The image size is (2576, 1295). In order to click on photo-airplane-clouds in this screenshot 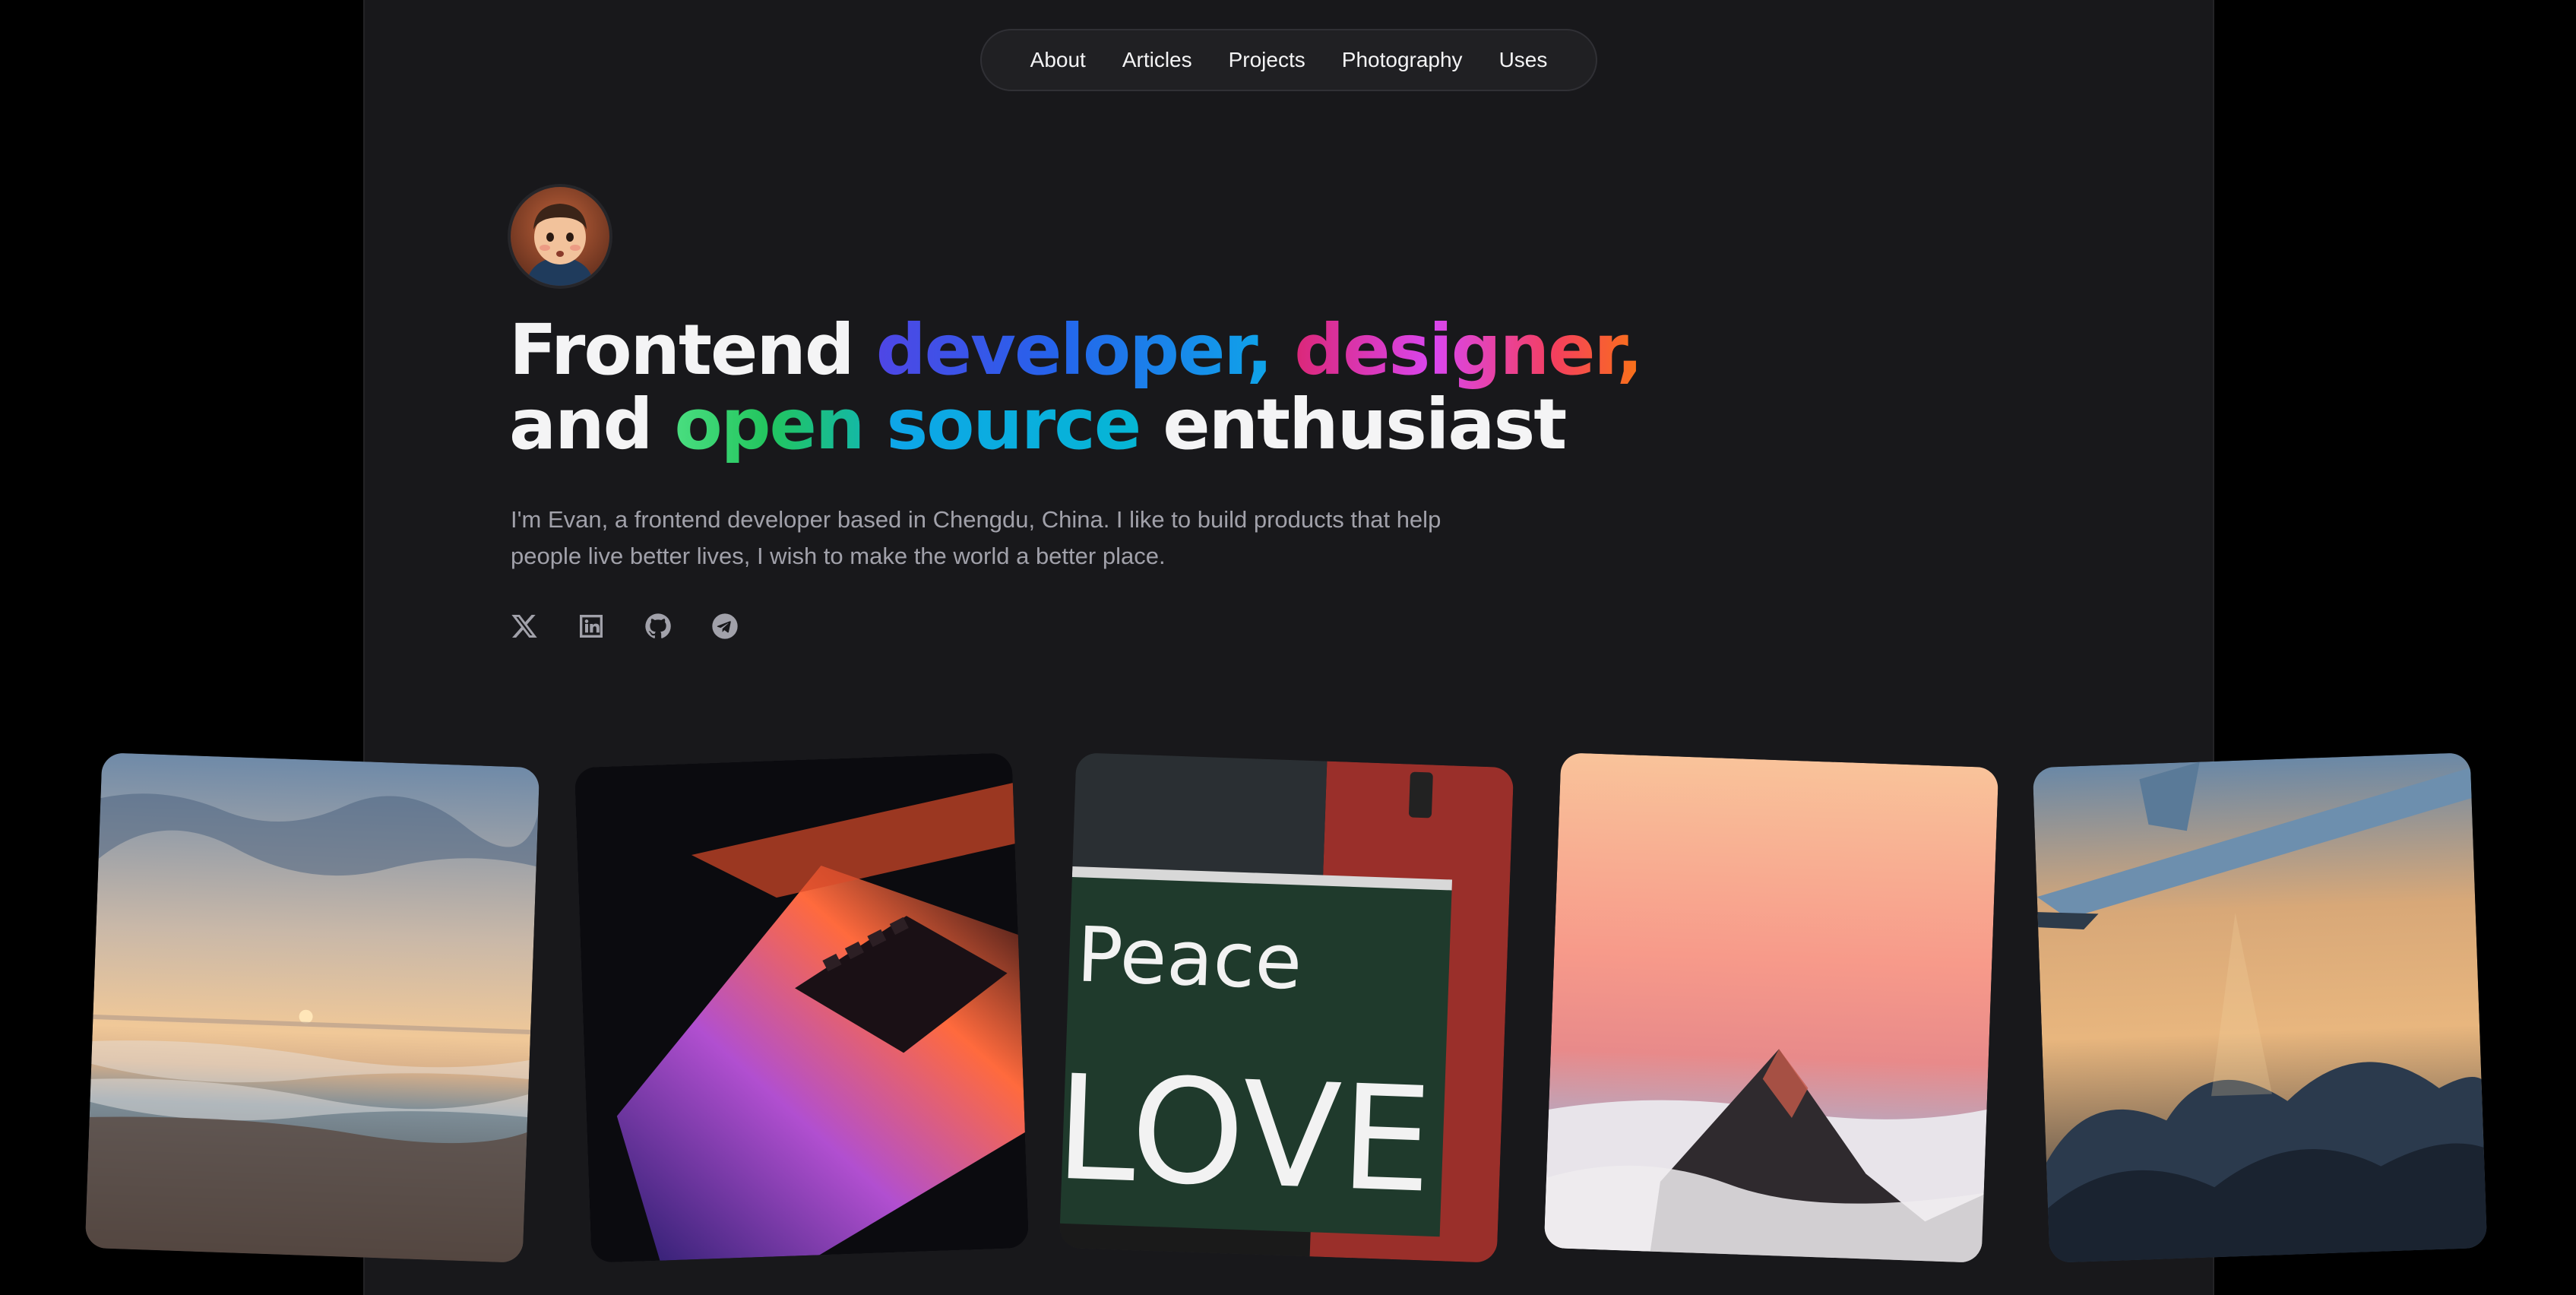, I will do `click(2260, 1007)`.